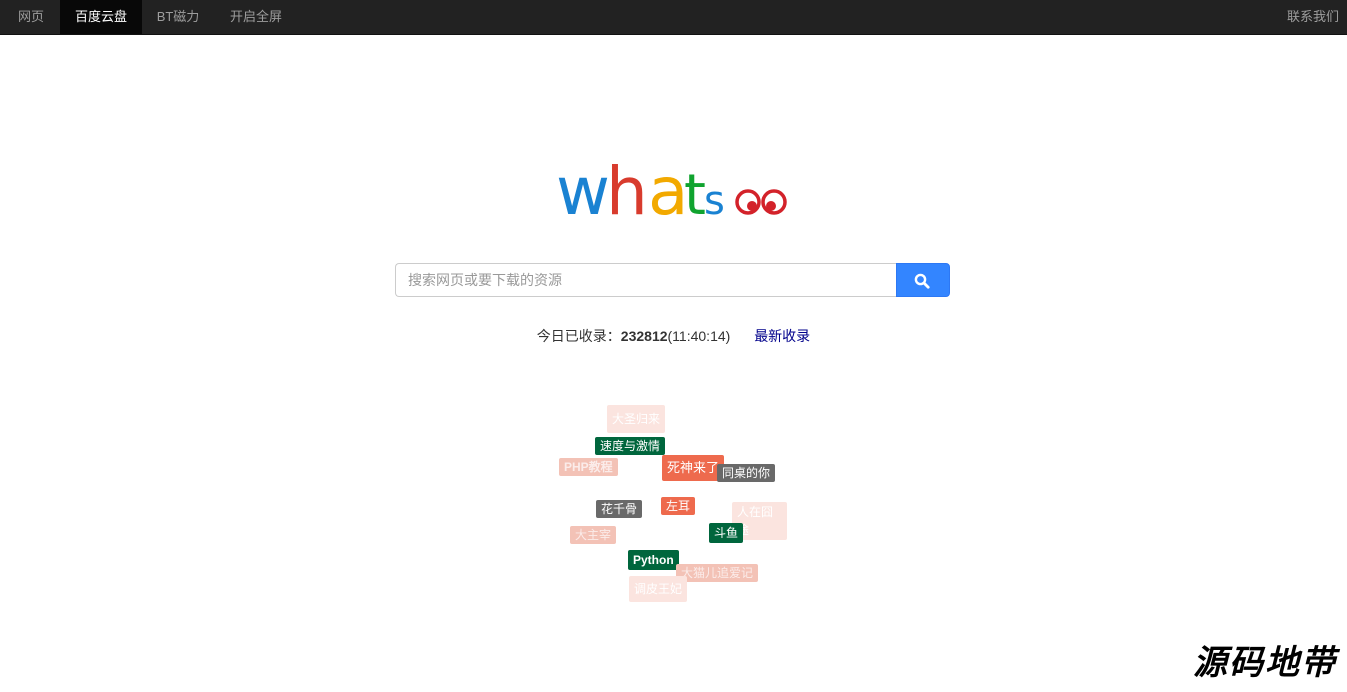  I want to click on tag-item: 大主宰, so click(593, 535).